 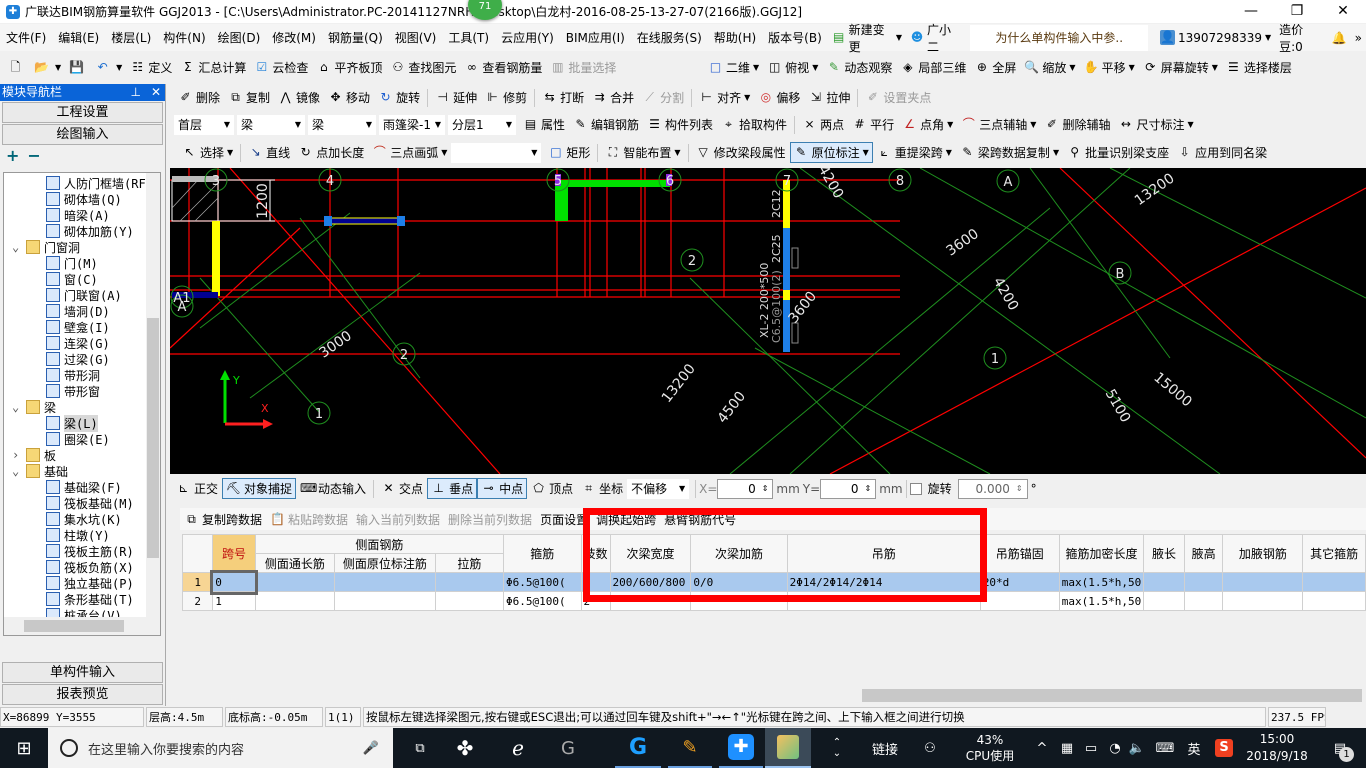 I want to click on binoculars-button: ⚇ 查找图元, so click(x=423, y=67).